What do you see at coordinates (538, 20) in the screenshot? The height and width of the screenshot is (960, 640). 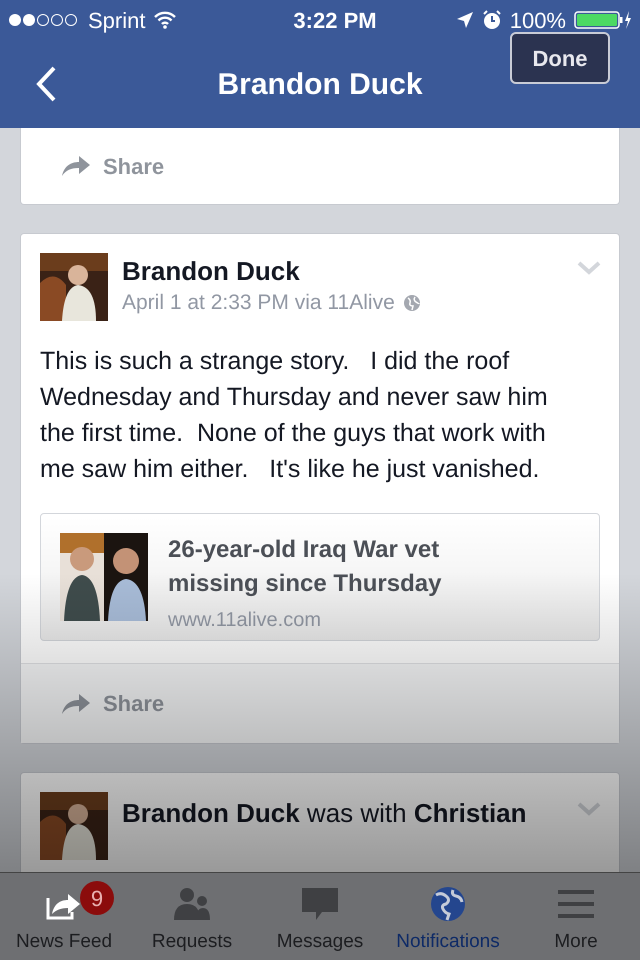 I see `battery-percent: 100%` at bounding box center [538, 20].